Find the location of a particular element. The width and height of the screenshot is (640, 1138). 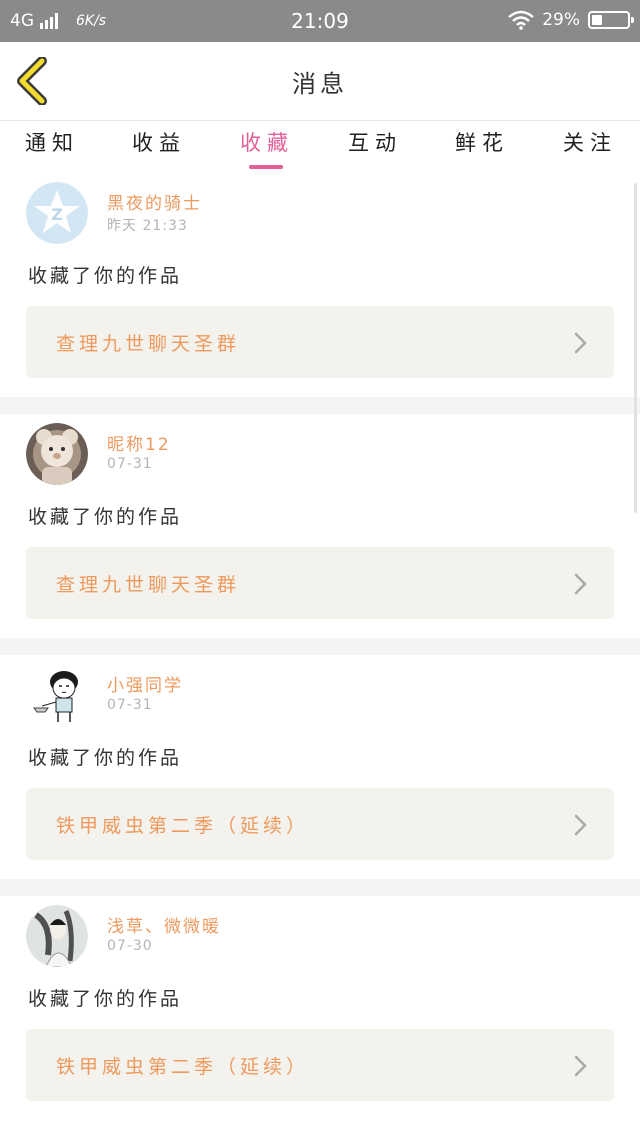

scrollbar is located at coordinates (635, 348).